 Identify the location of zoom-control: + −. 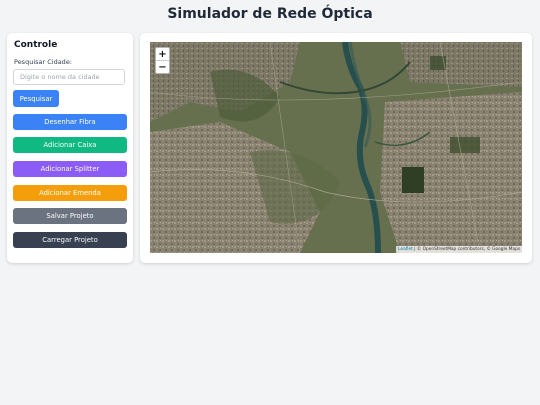
(162, 60).